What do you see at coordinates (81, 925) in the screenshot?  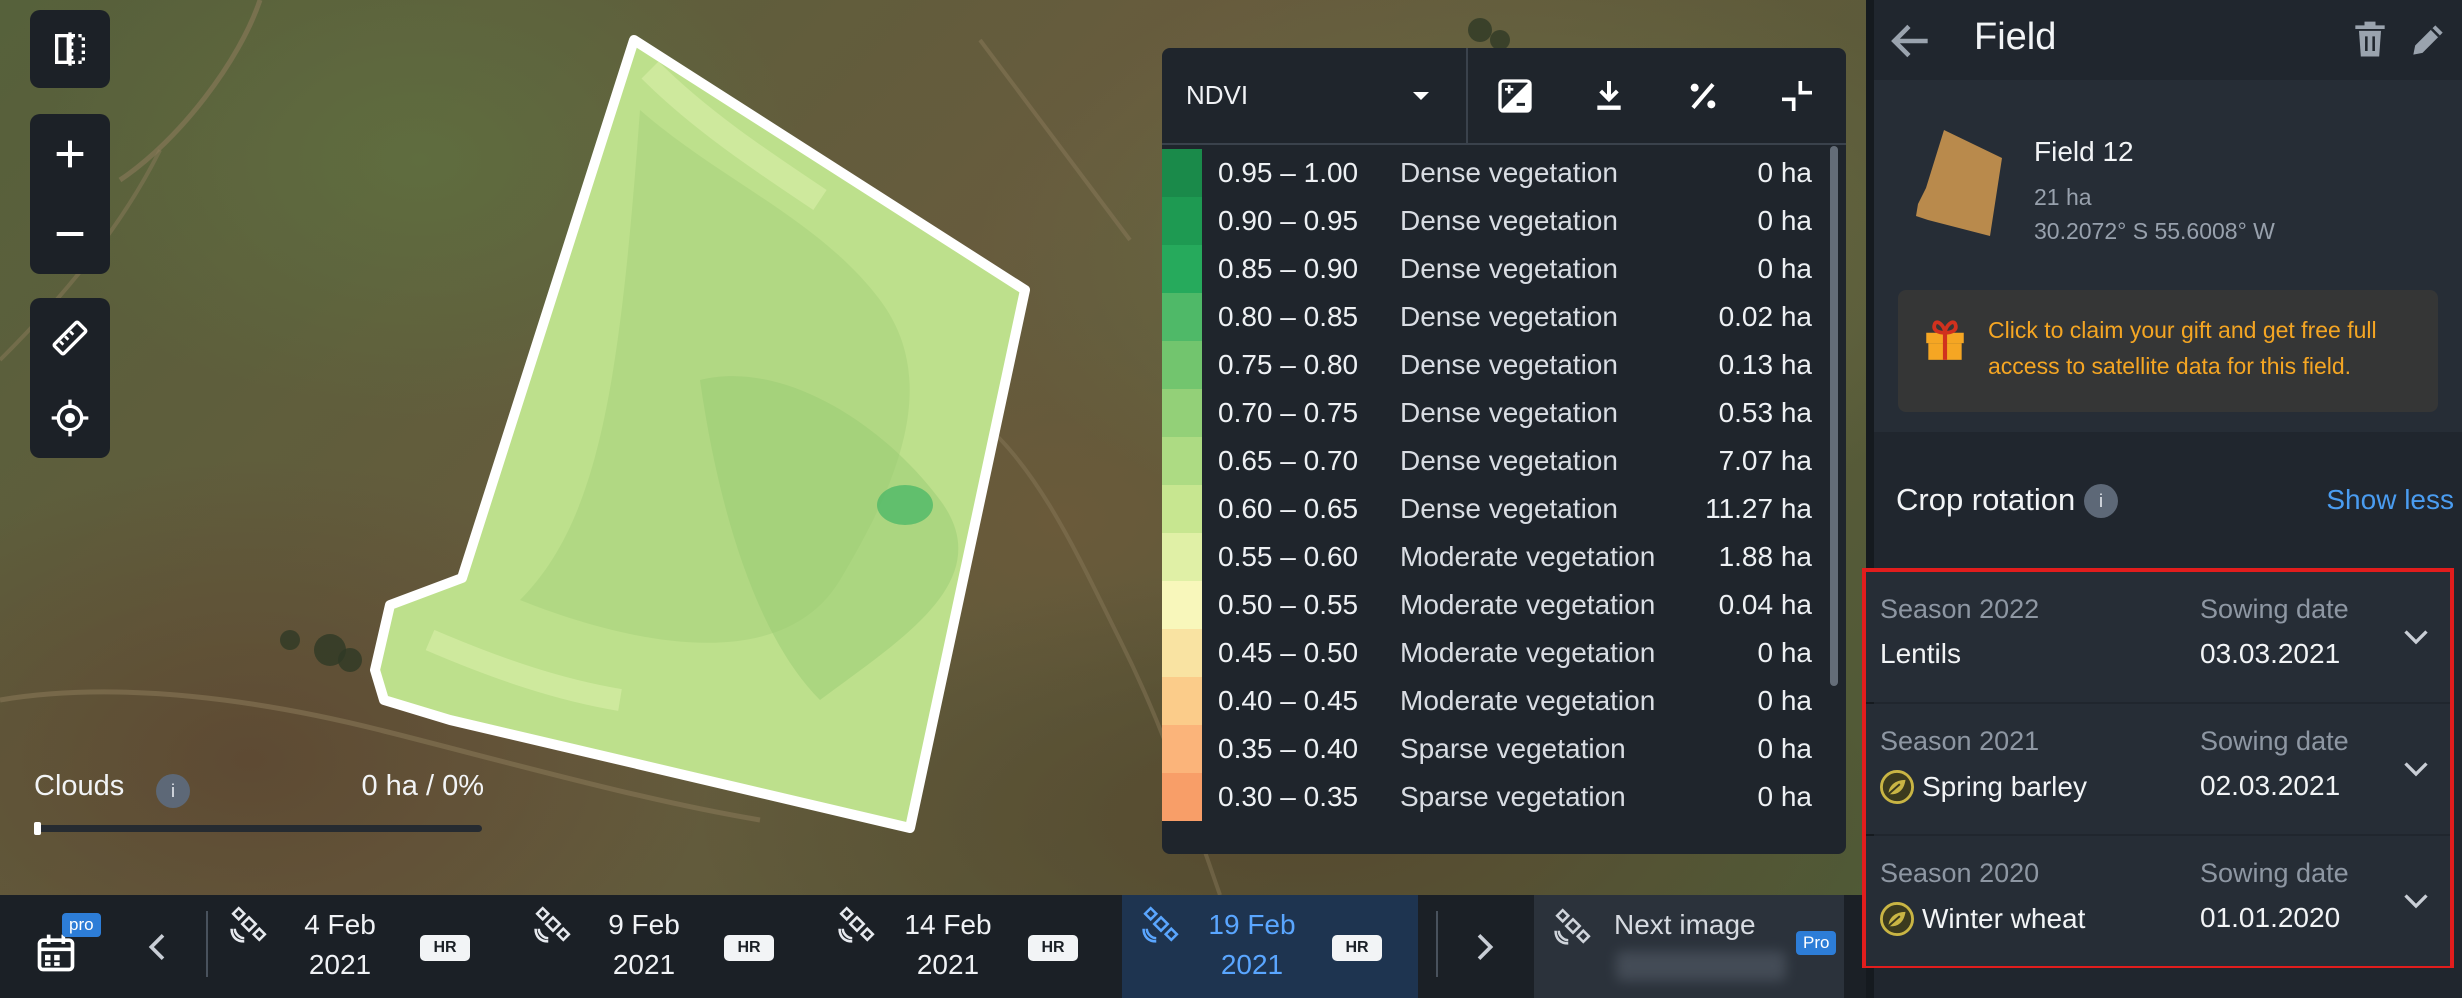 I see `pro-badge: pro` at bounding box center [81, 925].